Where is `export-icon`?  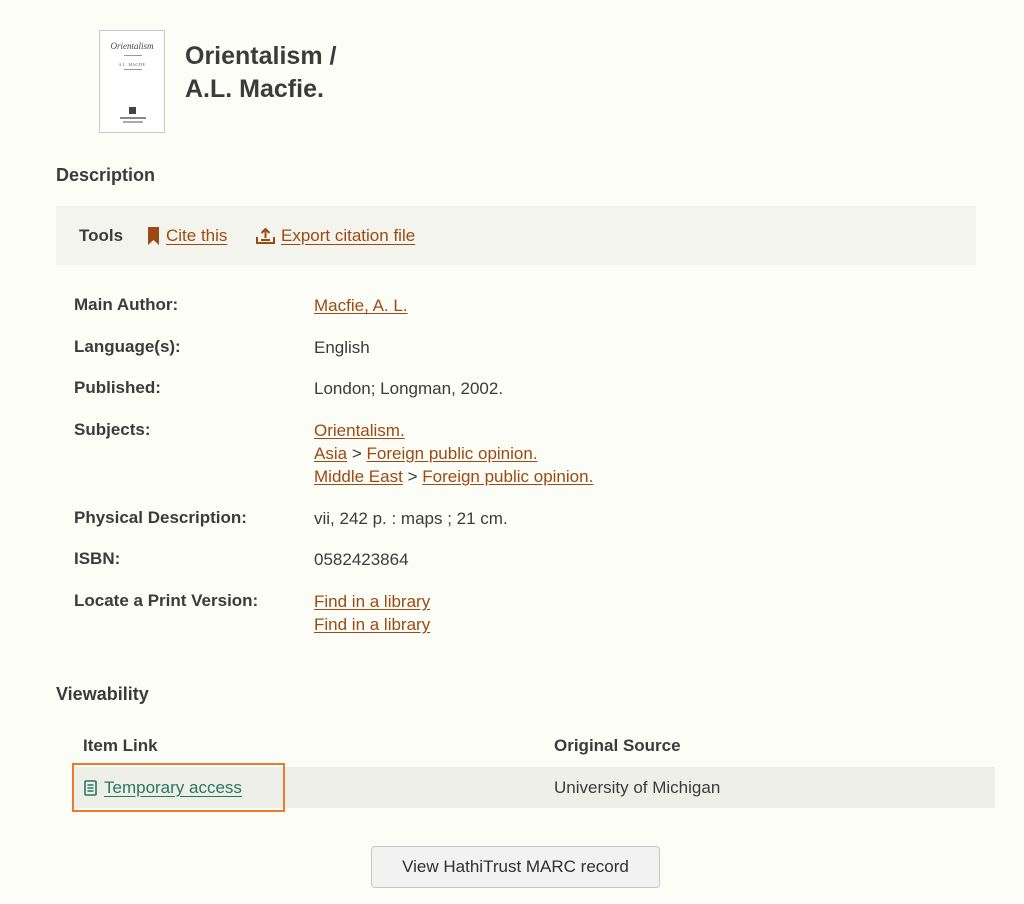
export-icon is located at coordinates (265, 235).